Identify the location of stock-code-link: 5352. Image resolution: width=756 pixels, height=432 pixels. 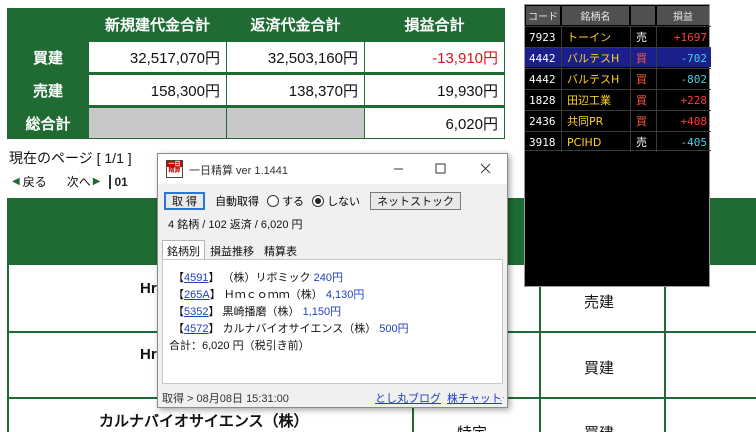
(196, 312).